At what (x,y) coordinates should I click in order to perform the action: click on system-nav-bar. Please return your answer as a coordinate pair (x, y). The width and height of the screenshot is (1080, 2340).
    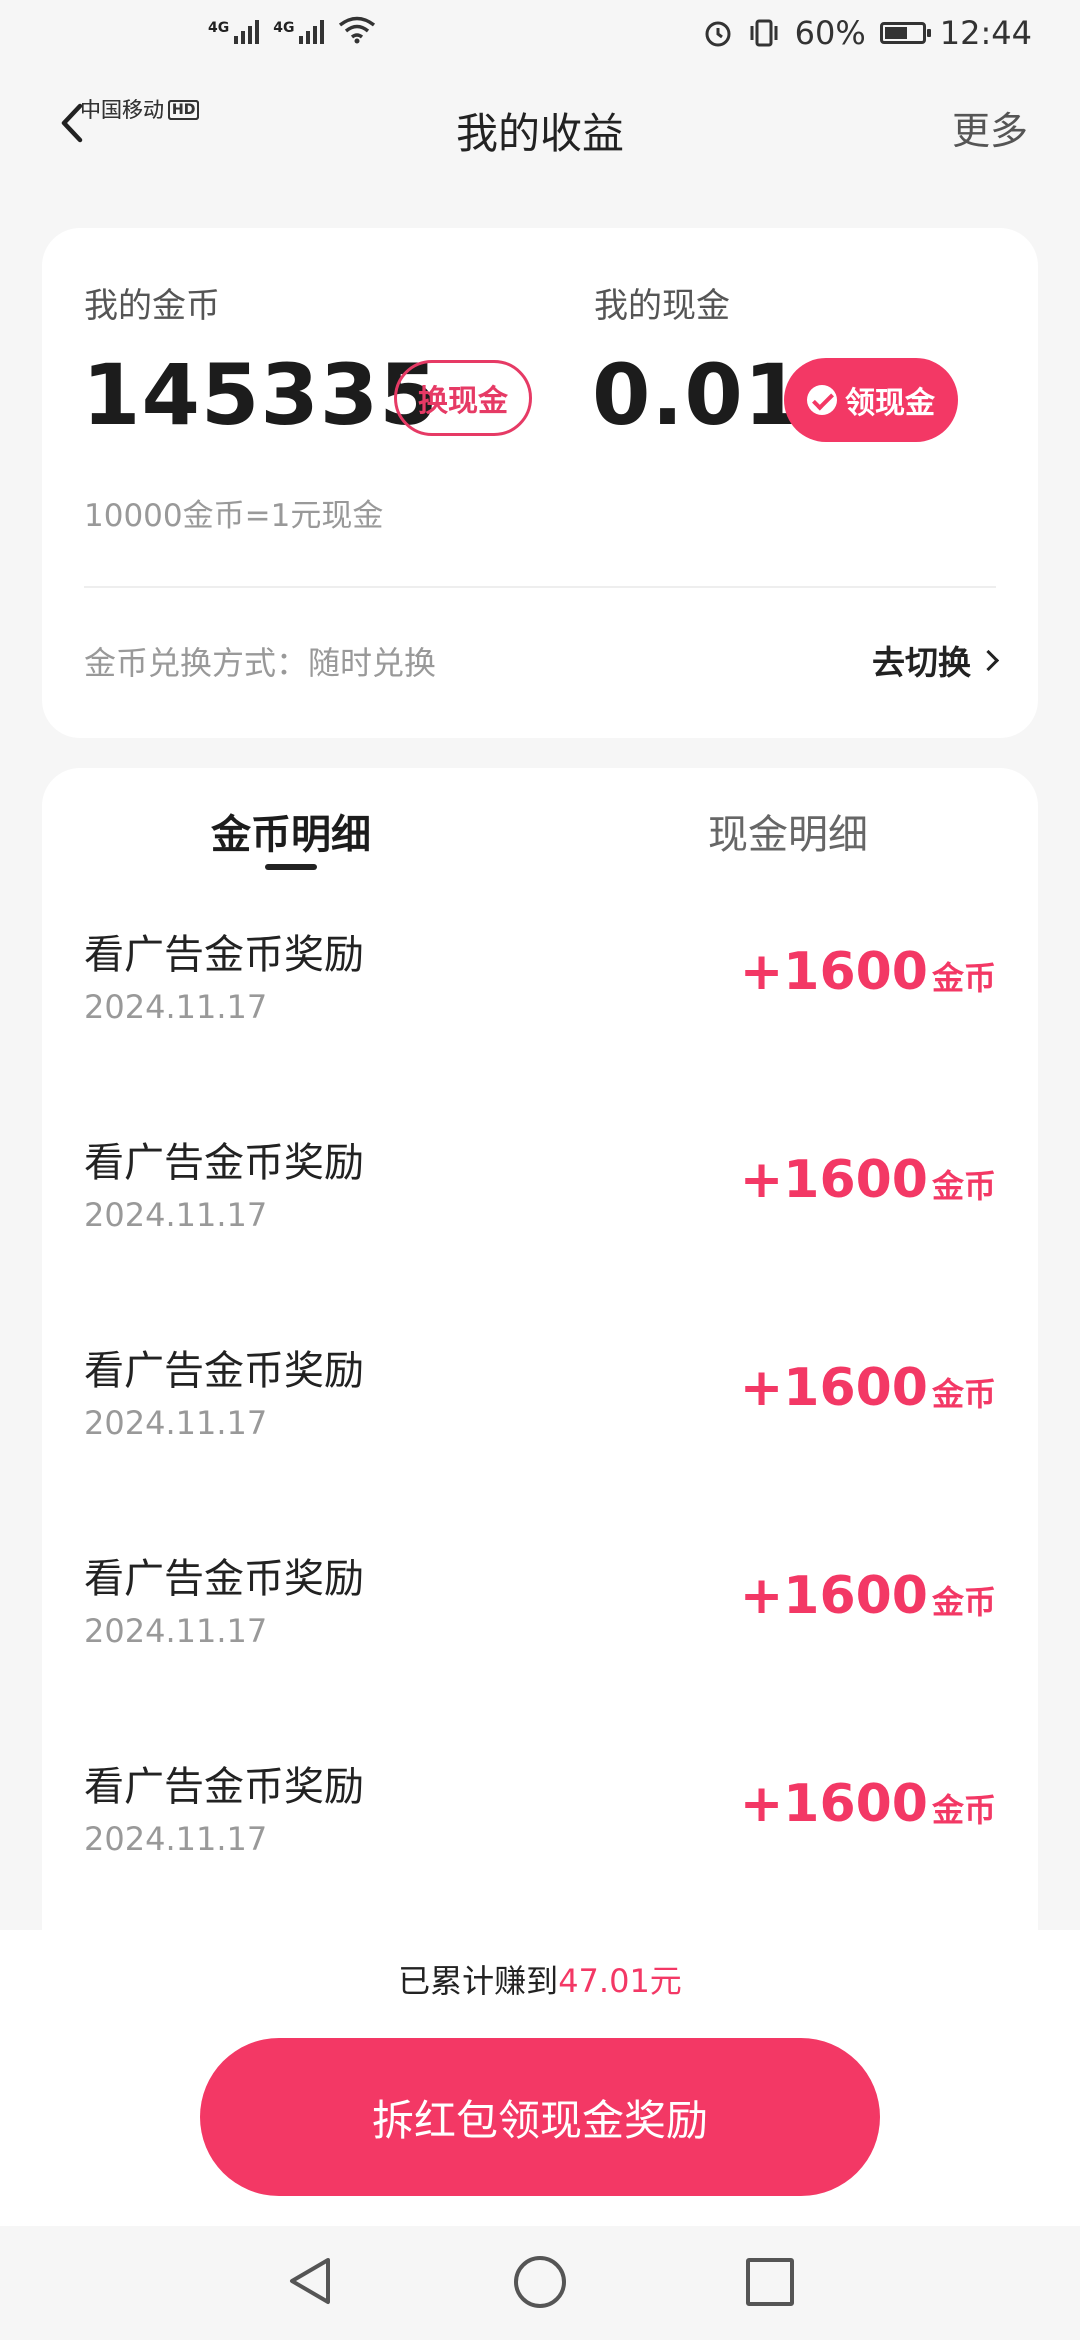
    Looking at the image, I should click on (540, 2283).